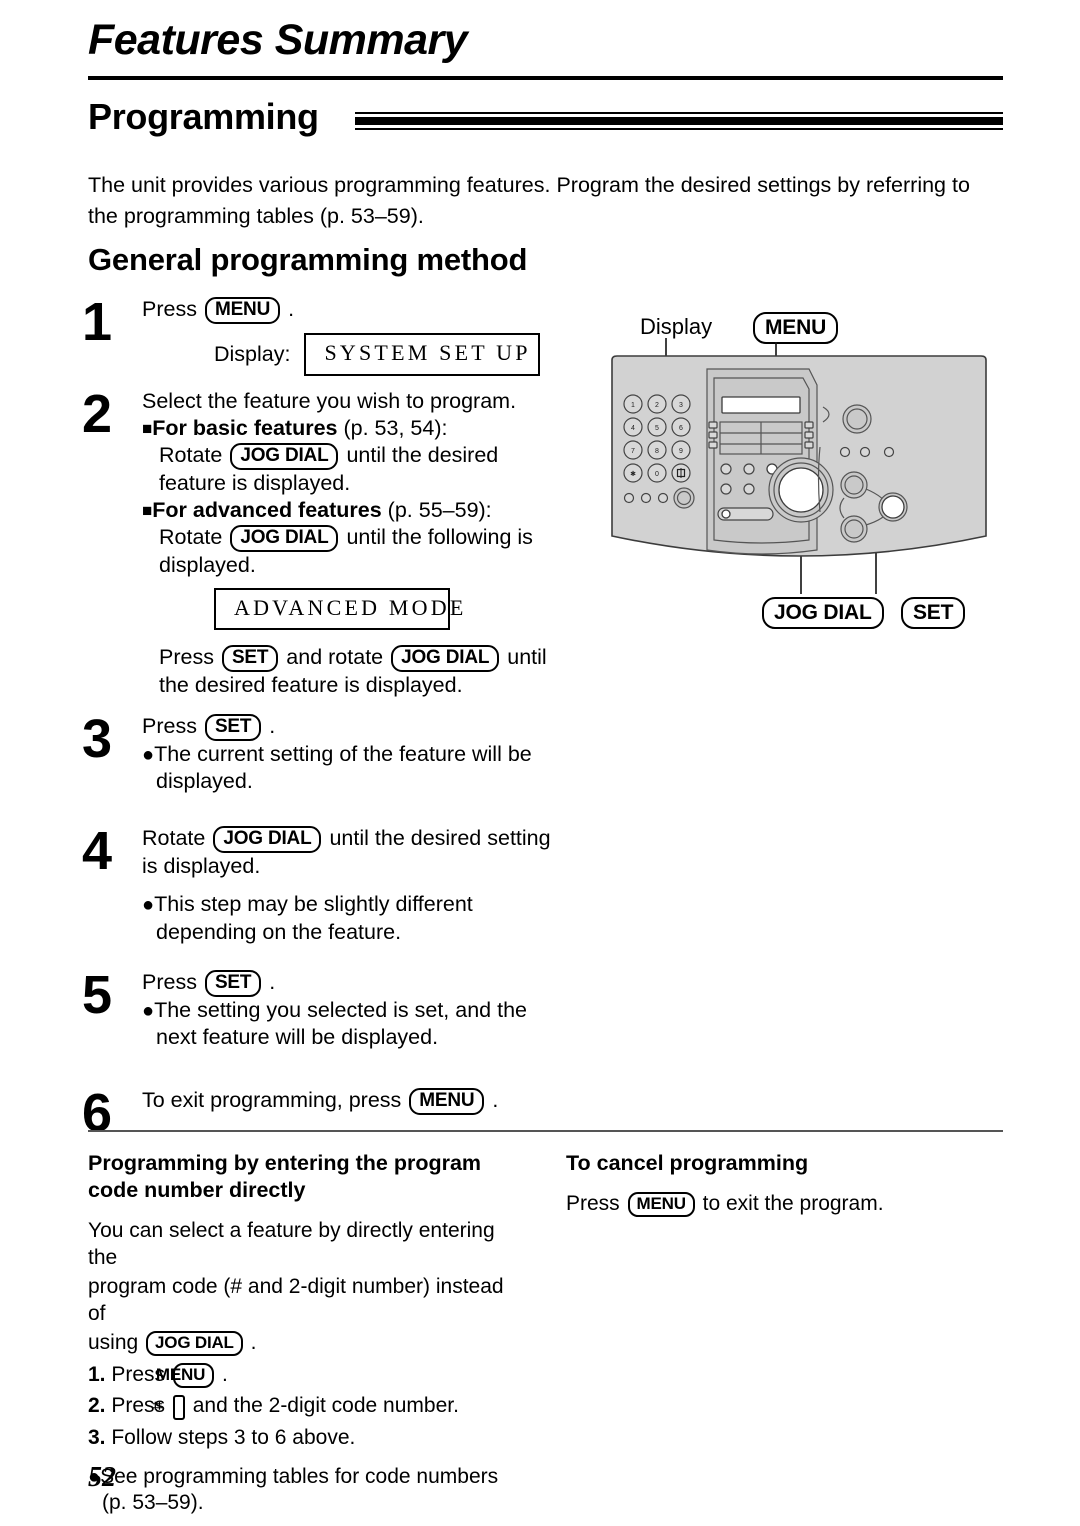 The width and height of the screenshot is (1080, 1526). Describe the element at coordinates (657, 474) in the screenshot. I see `svg-text: 0` at that location.